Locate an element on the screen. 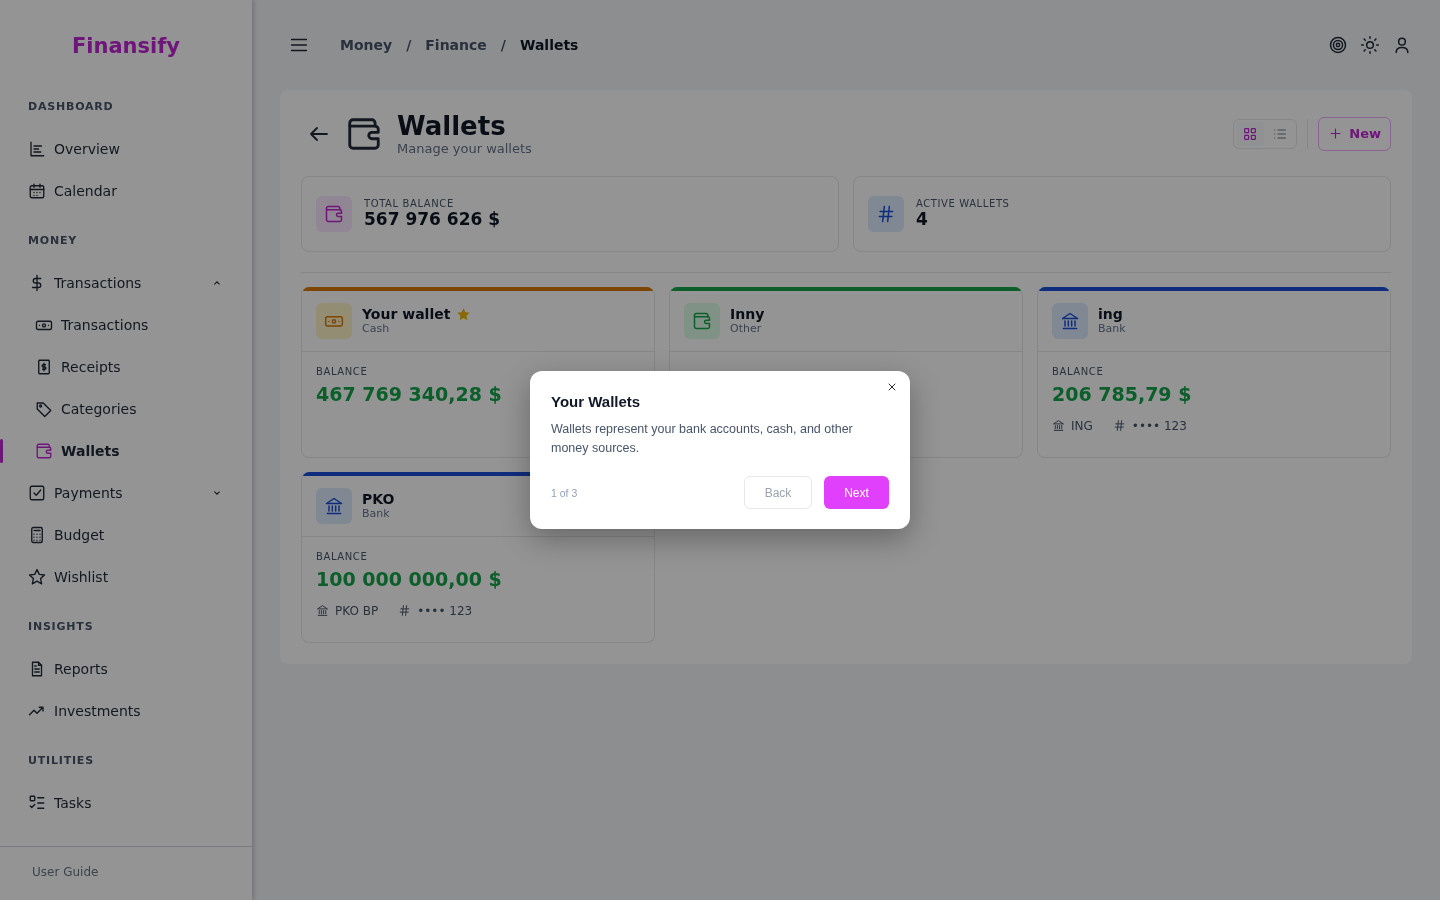  dialog-title: Your Wallets is located at coordinates (596, 401).